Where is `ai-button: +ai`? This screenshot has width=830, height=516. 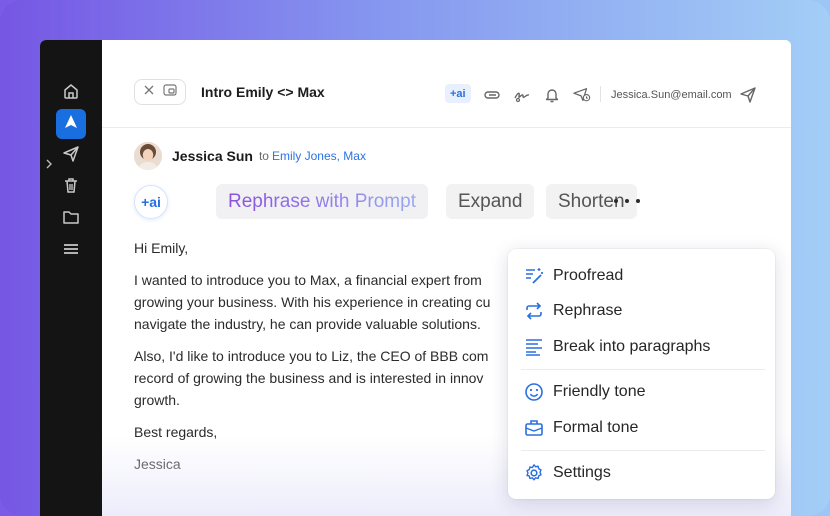
ai-button: +ai is located at coordinates (151, 202).